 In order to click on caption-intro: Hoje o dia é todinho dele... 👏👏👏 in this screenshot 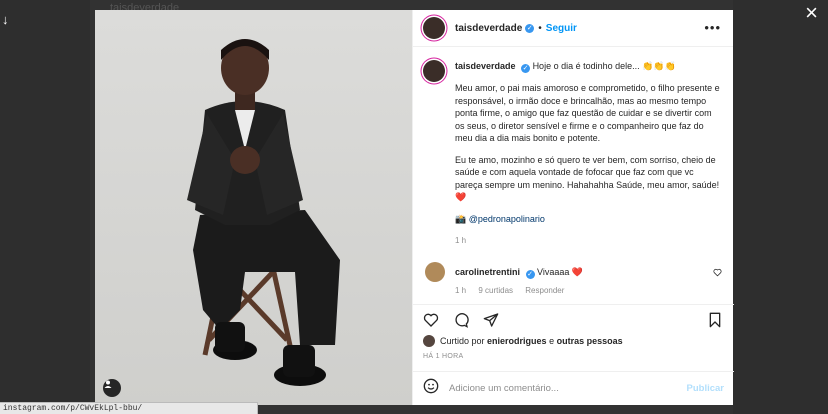, I will do `click(604, 66)`.